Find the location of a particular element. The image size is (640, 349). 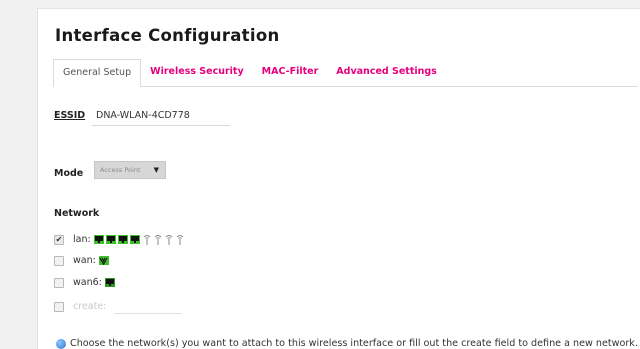

wan6-checkbox is located at coordinates (59, 282).